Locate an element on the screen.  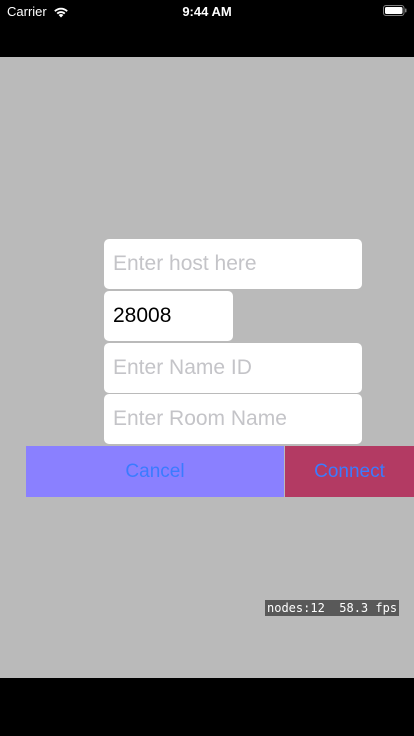
name-id-input is located at coordinates (233, 368).